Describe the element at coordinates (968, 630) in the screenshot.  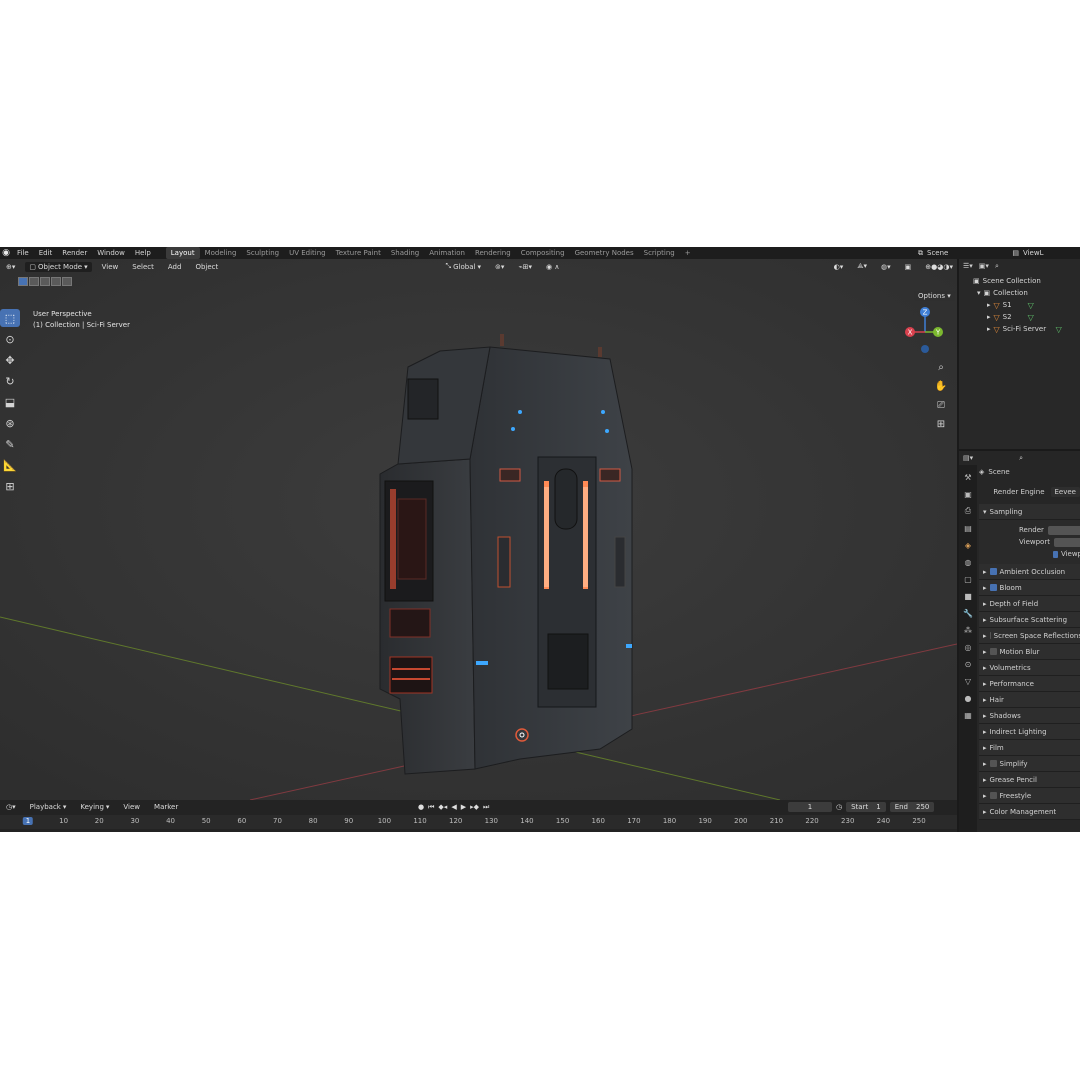
I see `particles-tab-icon: ⁂` at that location.